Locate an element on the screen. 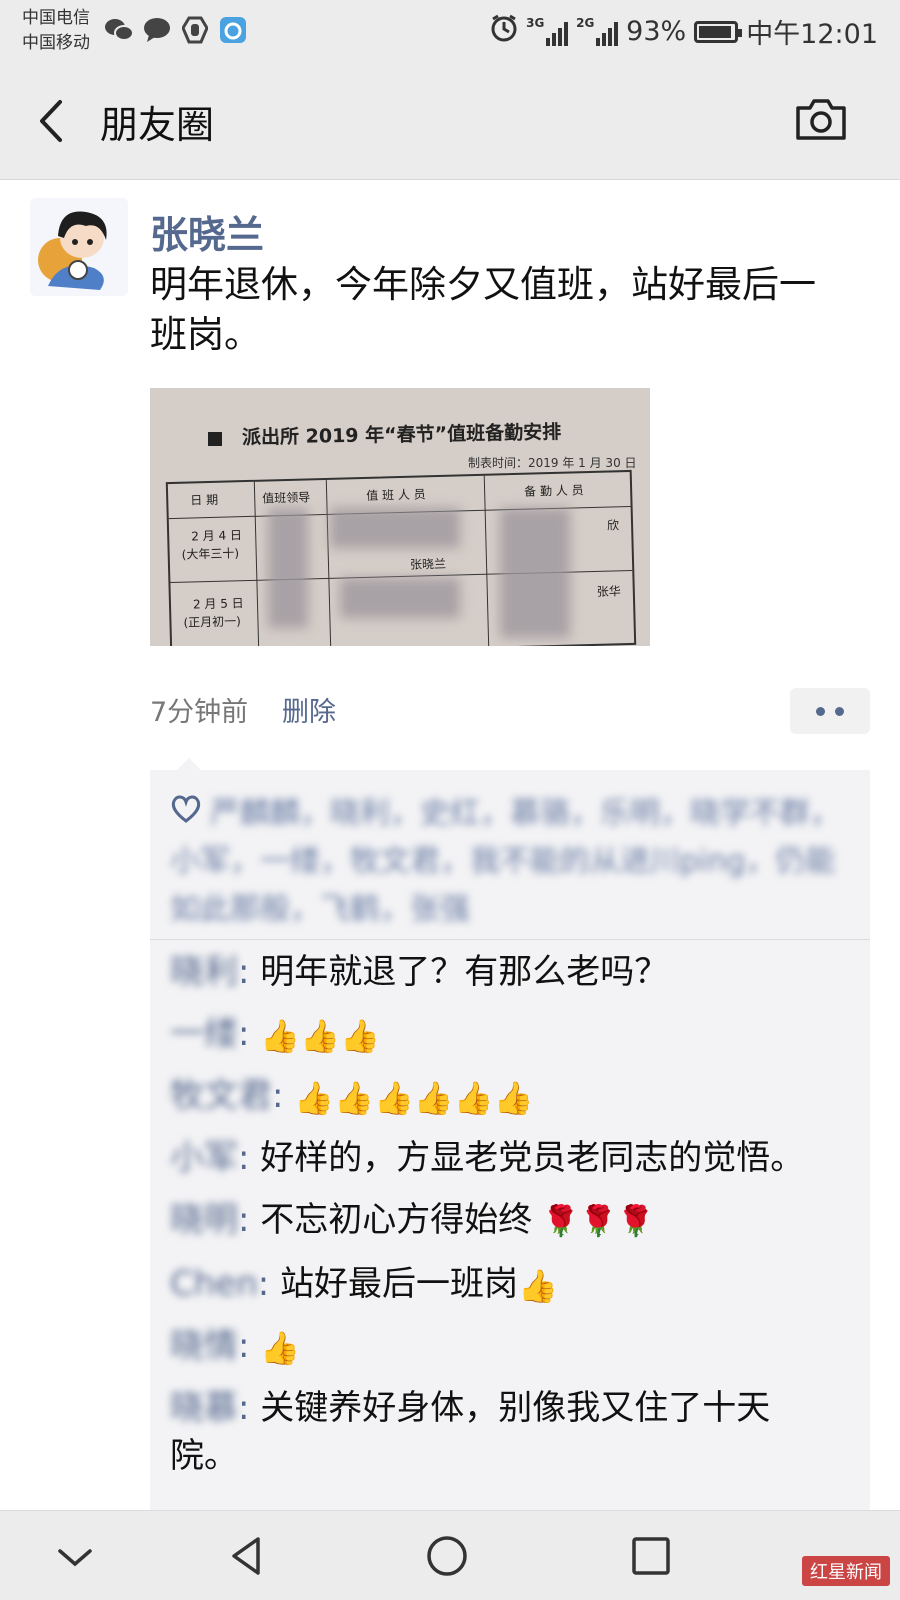 This screenshot has width=900, height=1600. nav-collapse-button is located at coordinates (75, 1556).